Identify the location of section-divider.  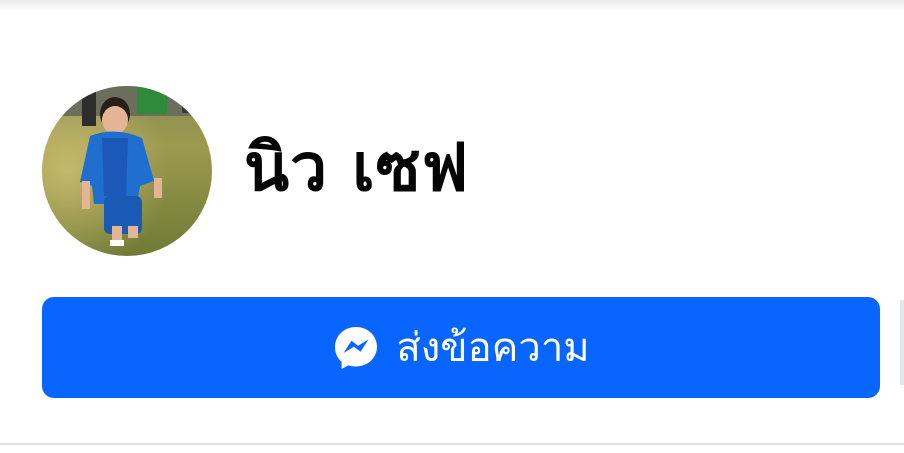
(452, 444).